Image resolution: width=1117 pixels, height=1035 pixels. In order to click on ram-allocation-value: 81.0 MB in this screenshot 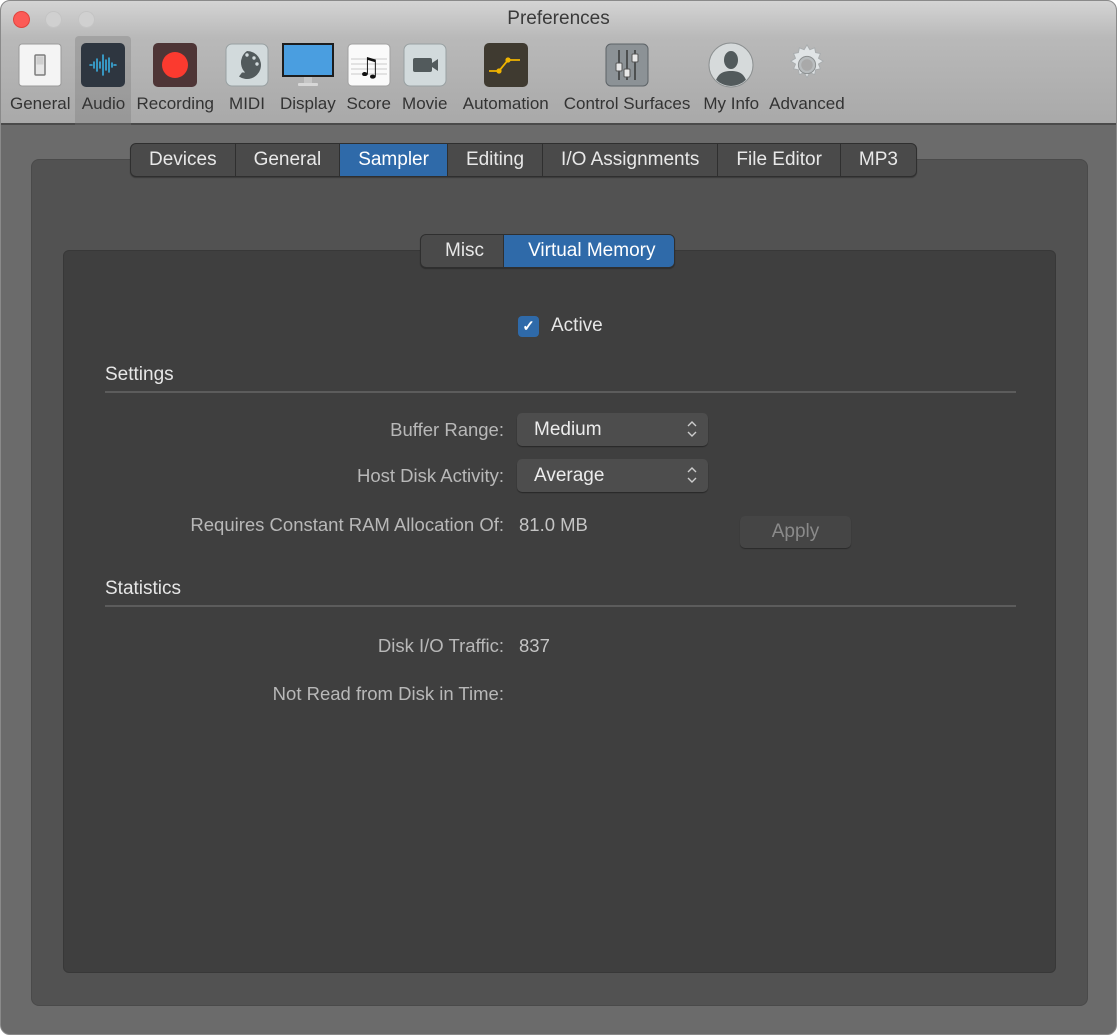, I will do `click(553, 524)`.